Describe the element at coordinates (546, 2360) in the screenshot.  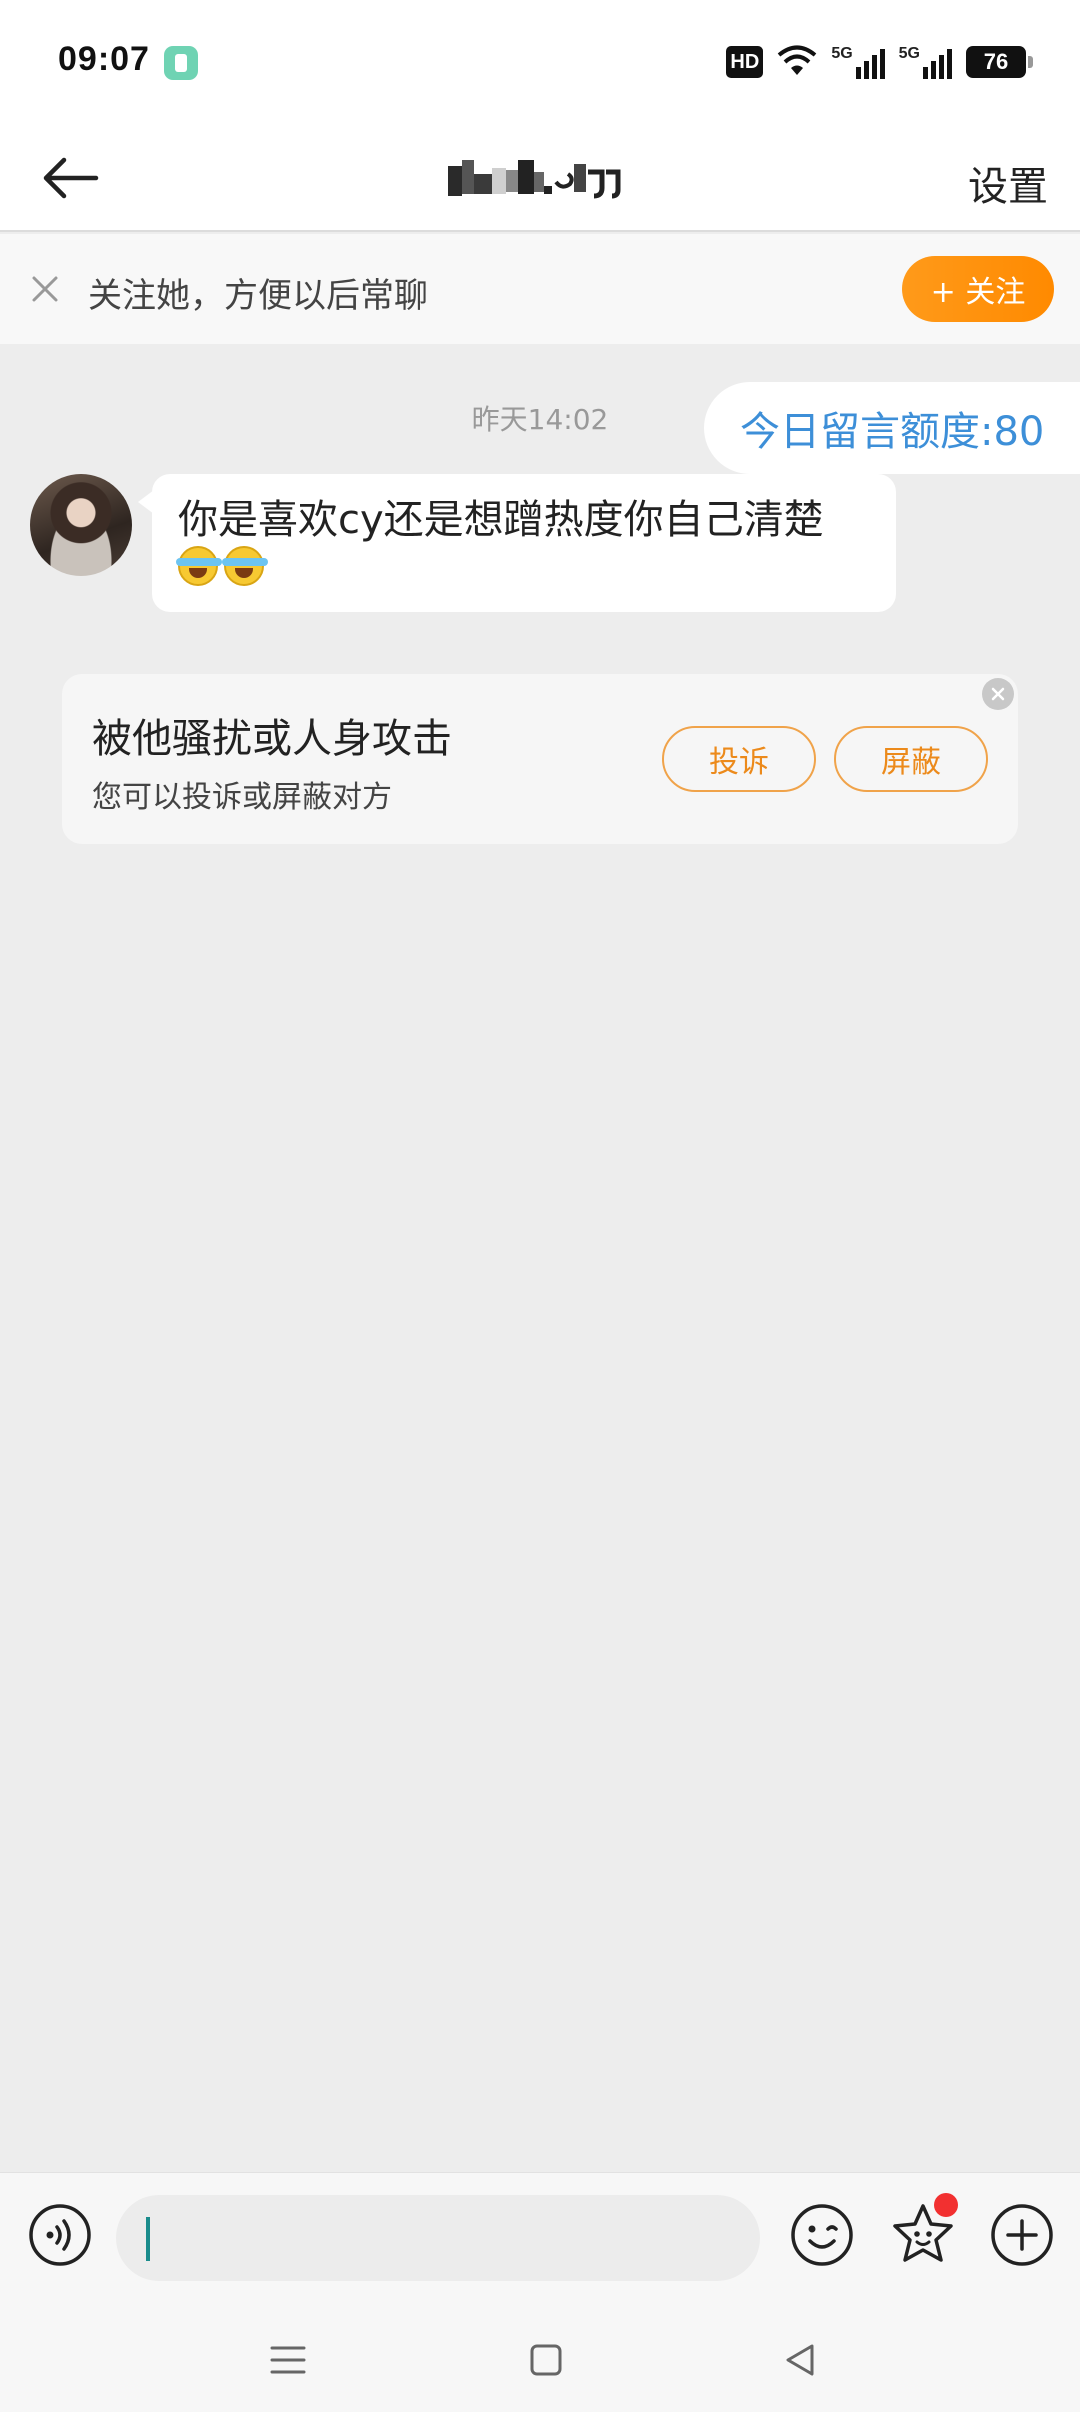
I see `home-icon` at that location.